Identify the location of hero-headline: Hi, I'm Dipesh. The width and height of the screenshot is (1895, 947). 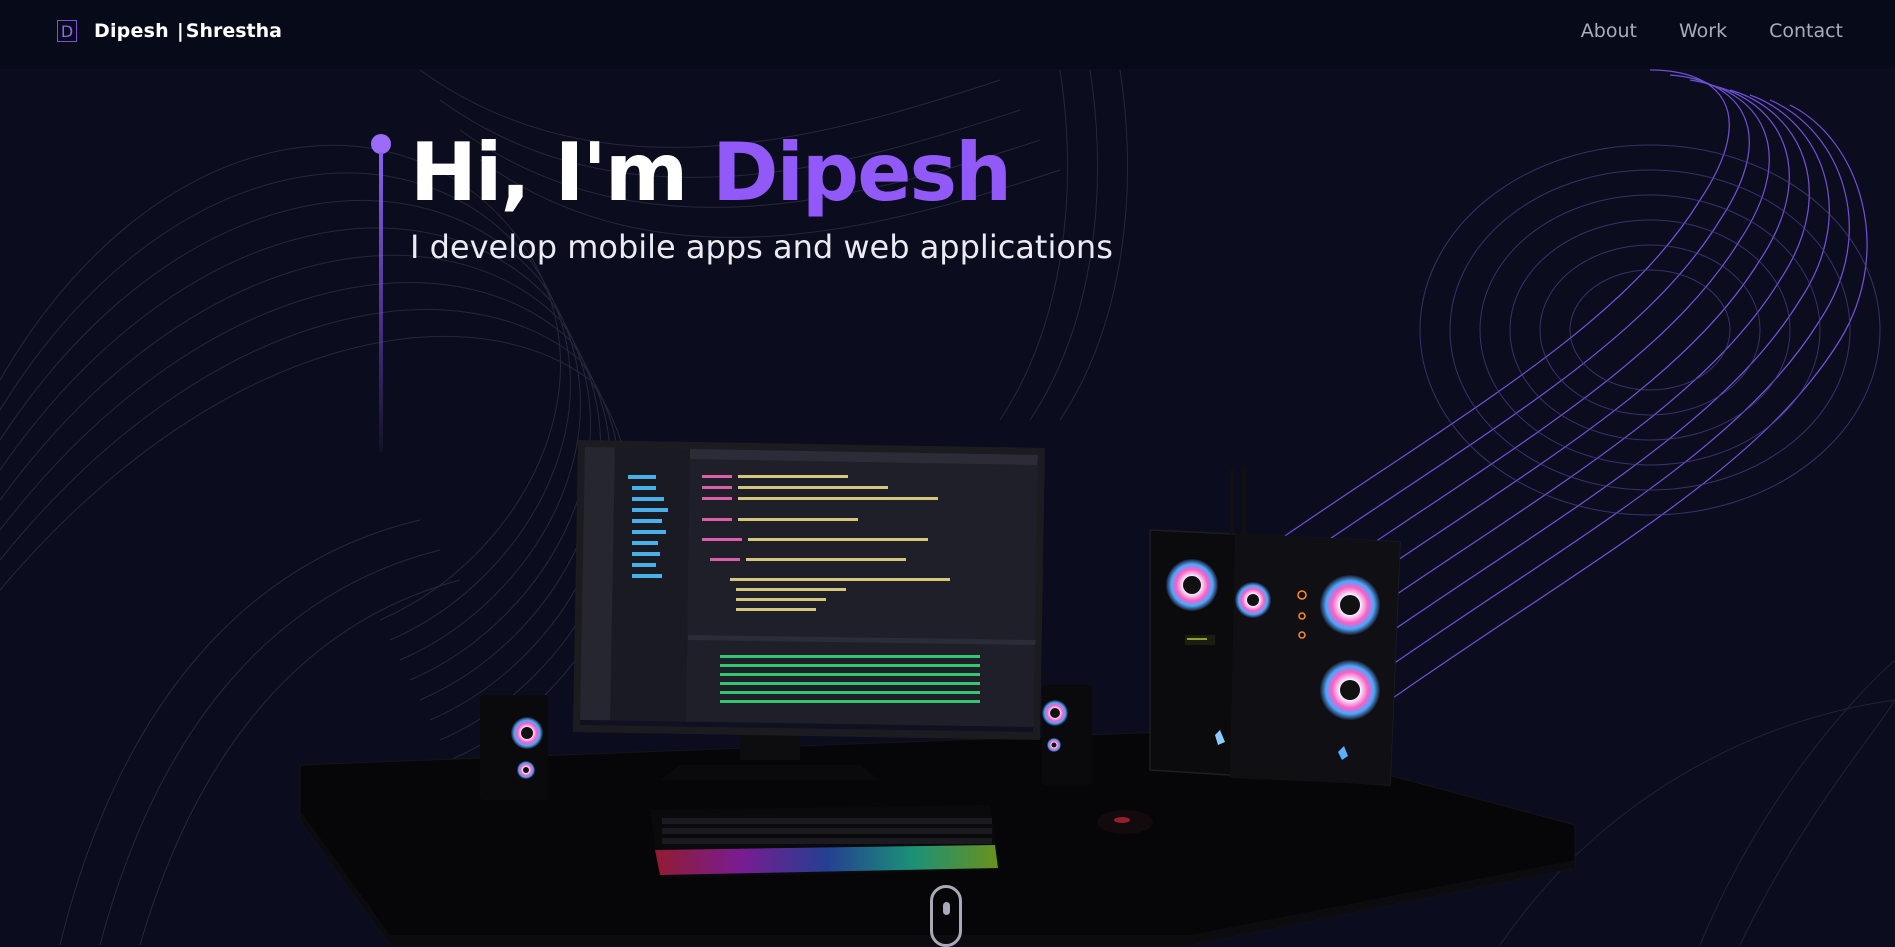
(711, 173).